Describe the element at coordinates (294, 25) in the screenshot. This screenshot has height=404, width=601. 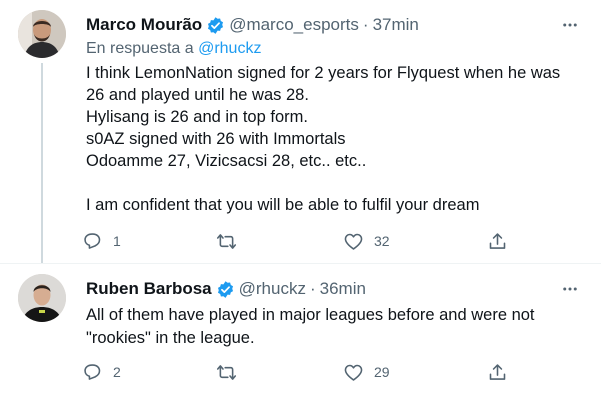
I see `author-handle: @marco_esports` at that location.